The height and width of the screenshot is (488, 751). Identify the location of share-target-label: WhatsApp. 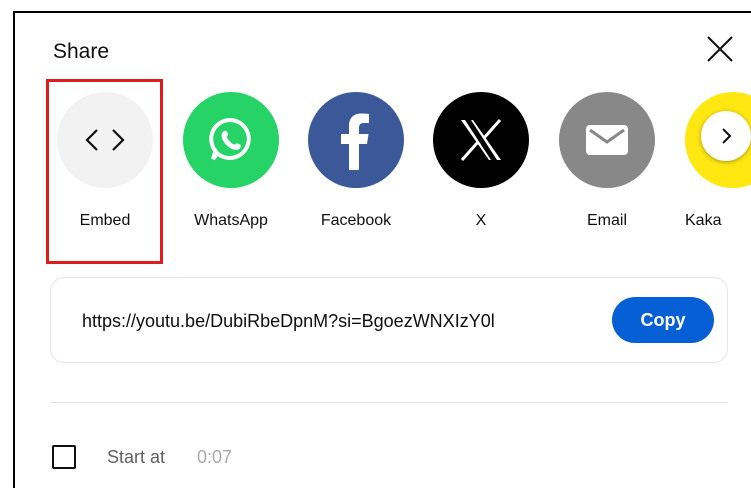
(231, 220).